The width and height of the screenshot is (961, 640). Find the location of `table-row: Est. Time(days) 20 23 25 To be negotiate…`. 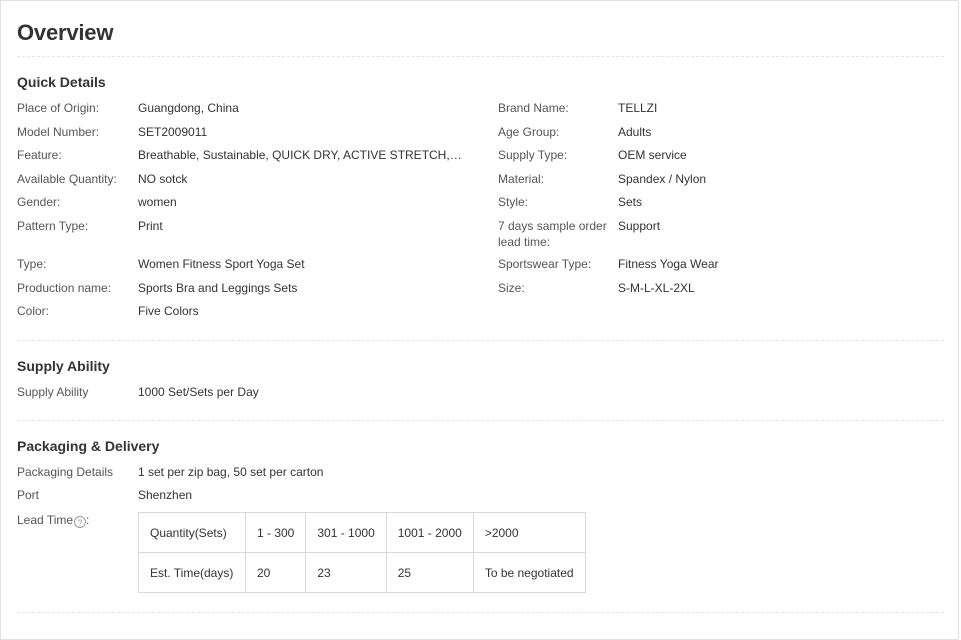

table-row: Est. Time(days) 20 23 25 To be negotiate… is located at coordinates (362, 572).